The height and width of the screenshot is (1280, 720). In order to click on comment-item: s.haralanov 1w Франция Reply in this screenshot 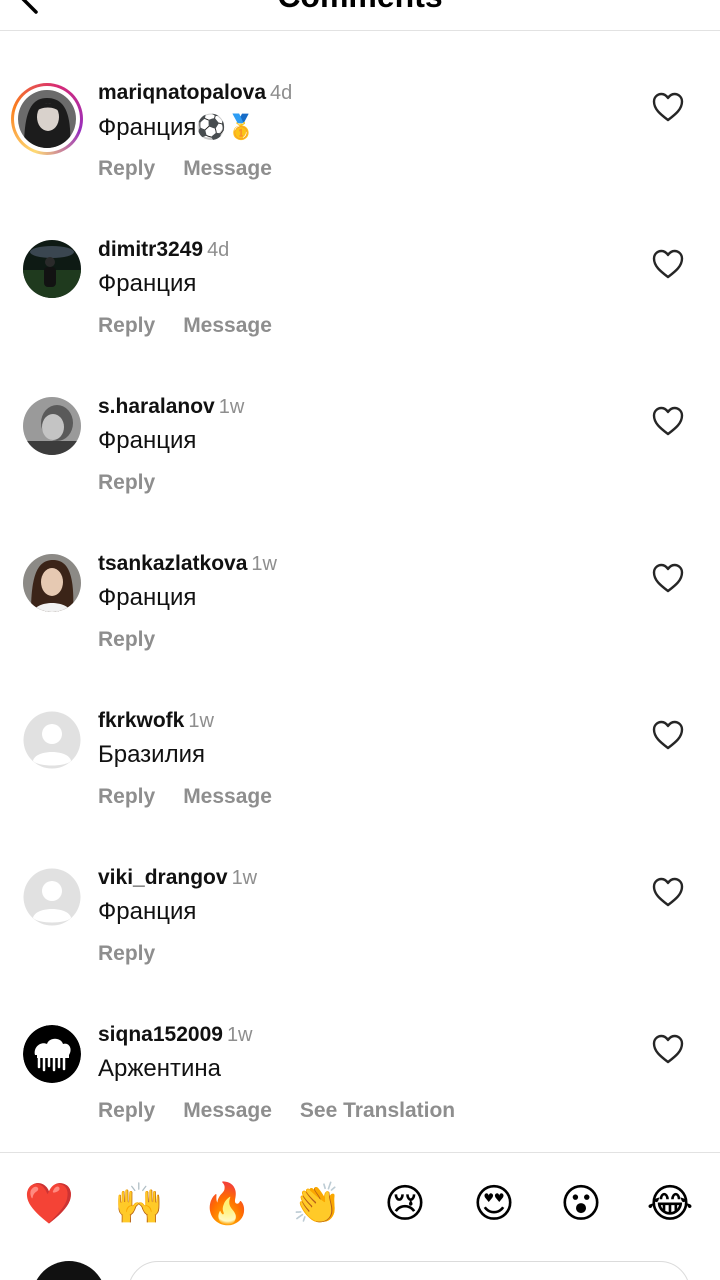, I will do `click(360, 465)`.